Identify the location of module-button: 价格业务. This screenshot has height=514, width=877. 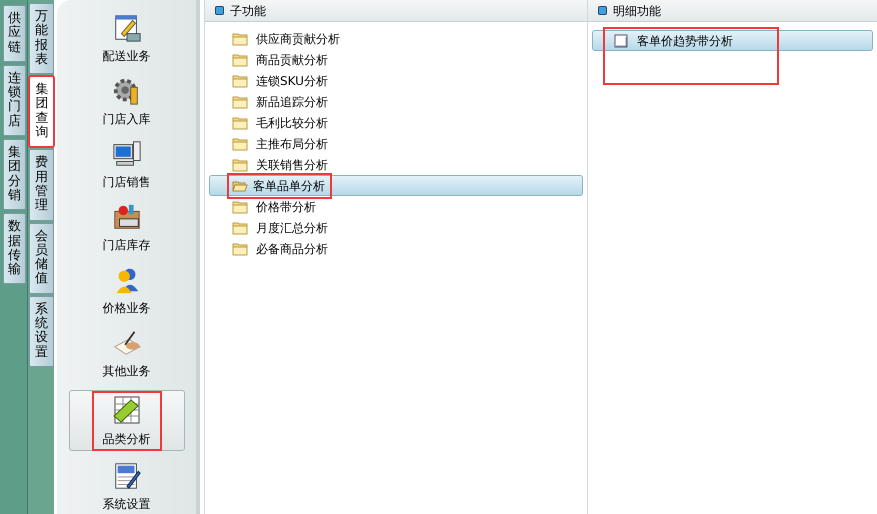
(126, 291).